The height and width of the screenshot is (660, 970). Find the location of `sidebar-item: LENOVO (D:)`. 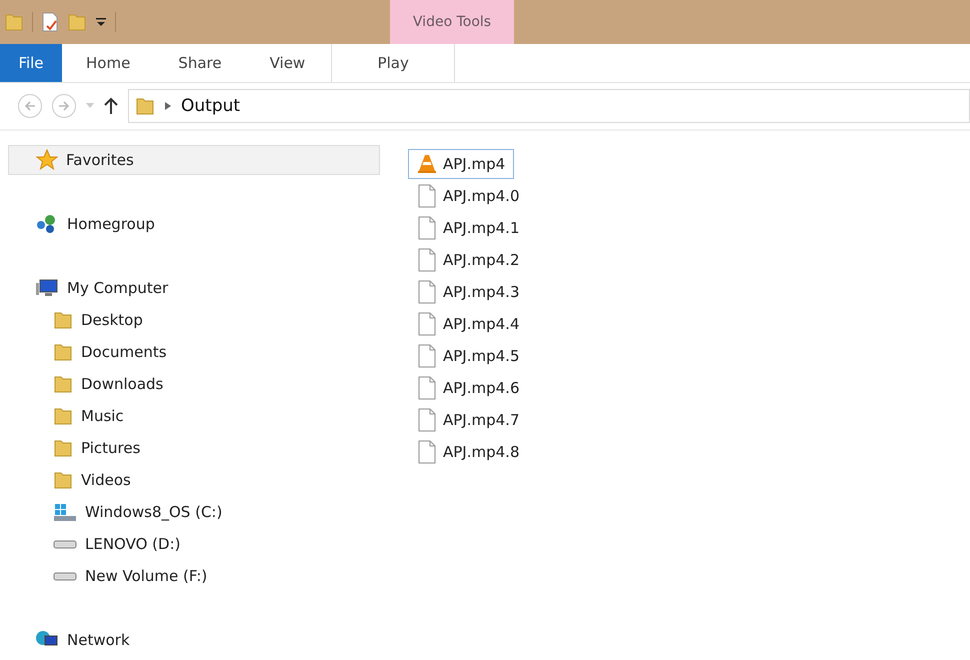

sidebar-item: LENOVO (D:) is located at coordinates (190, 544).